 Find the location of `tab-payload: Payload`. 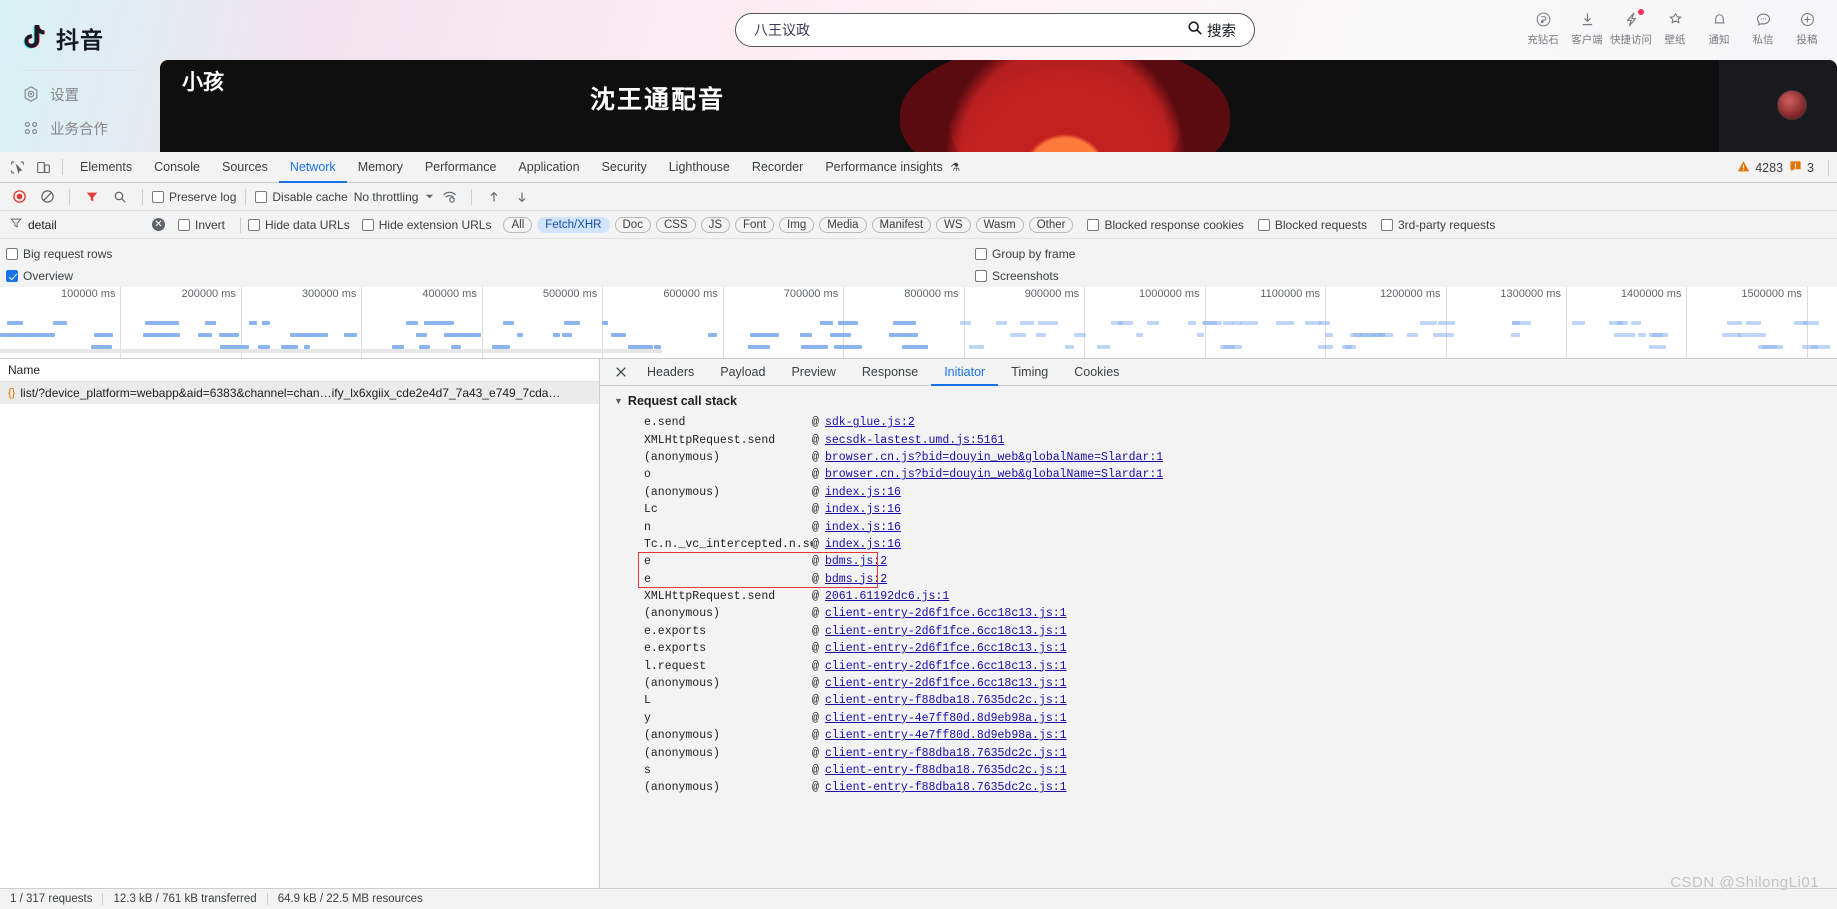

tab-payload: Payload is located at coordinates (742, 372).